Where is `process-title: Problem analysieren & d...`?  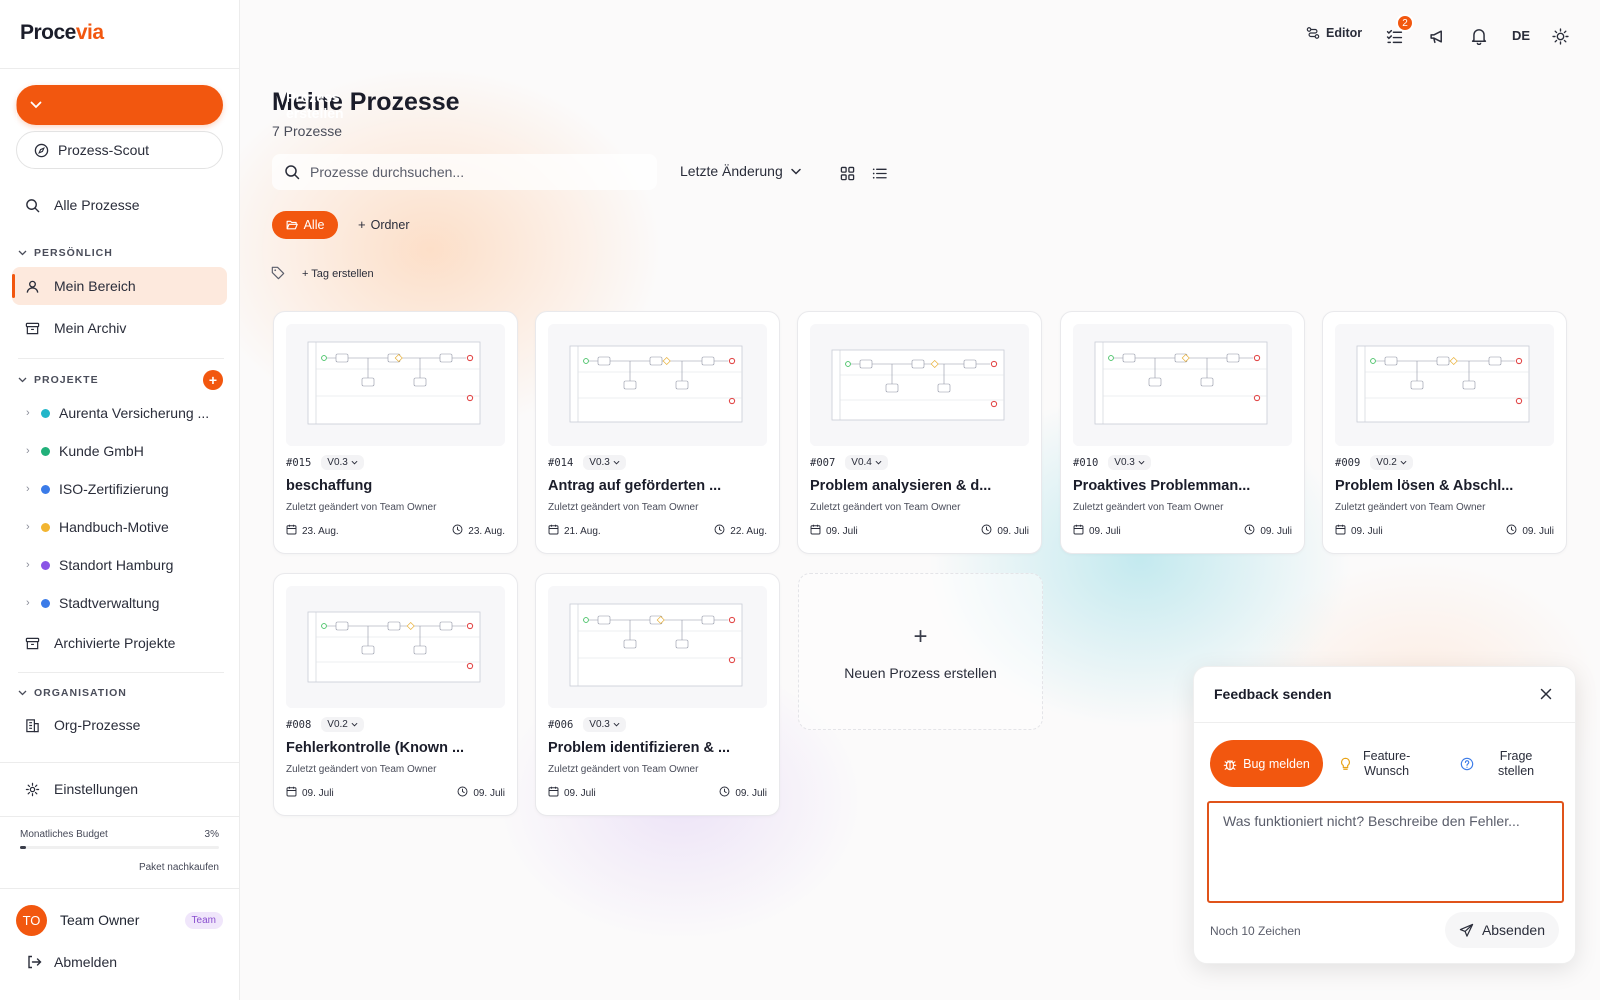
process-title: Problem analysieren & d... is located at coordinates (900, 486).